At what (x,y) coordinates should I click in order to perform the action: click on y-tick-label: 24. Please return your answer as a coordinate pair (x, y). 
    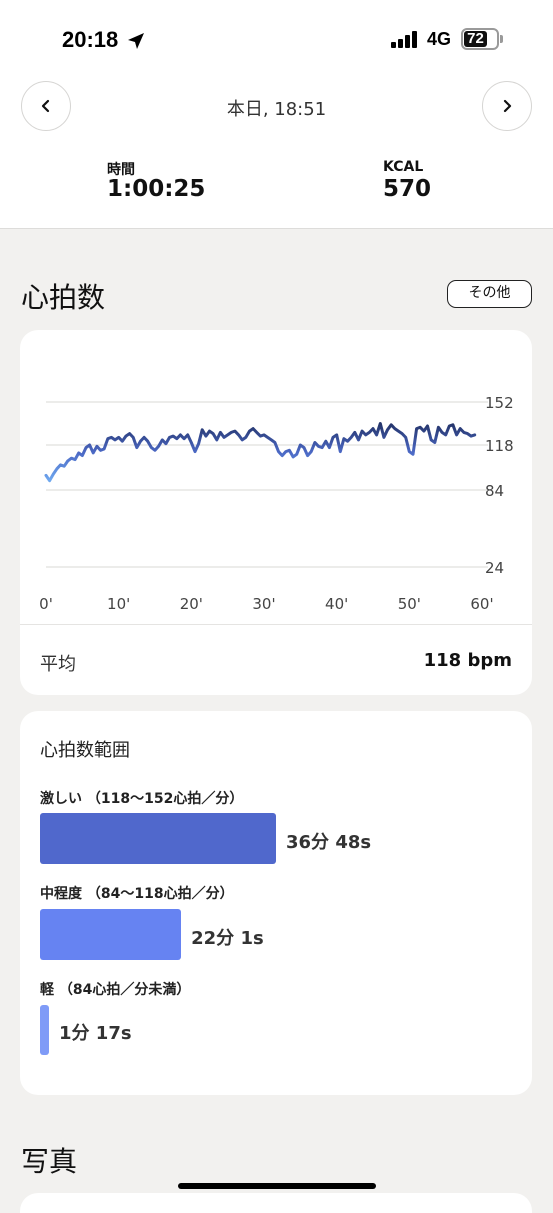
    Looking at the image, I should click on (494, 568).